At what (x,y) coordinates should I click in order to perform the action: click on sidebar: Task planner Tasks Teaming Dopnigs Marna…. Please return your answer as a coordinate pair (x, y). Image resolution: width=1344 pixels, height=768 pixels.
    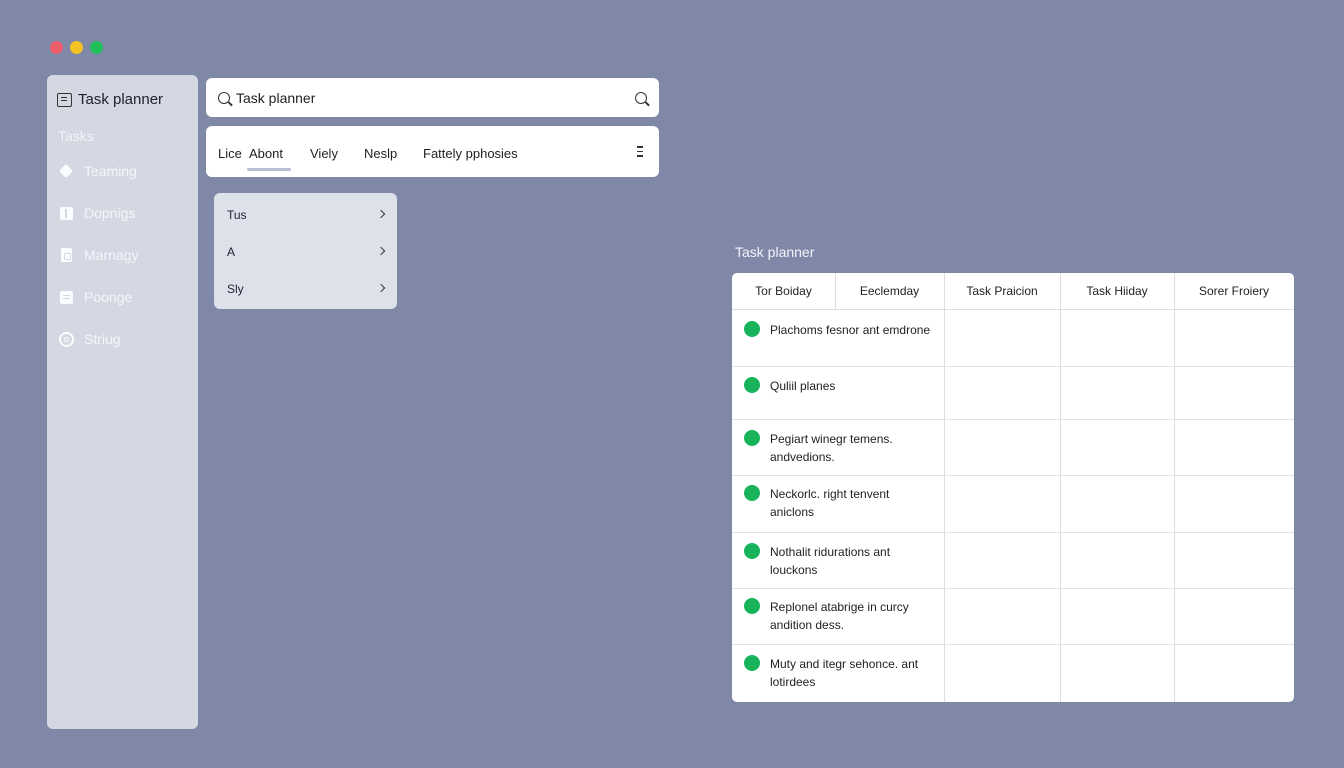
    Looking at the image, I should click on (122, 402).